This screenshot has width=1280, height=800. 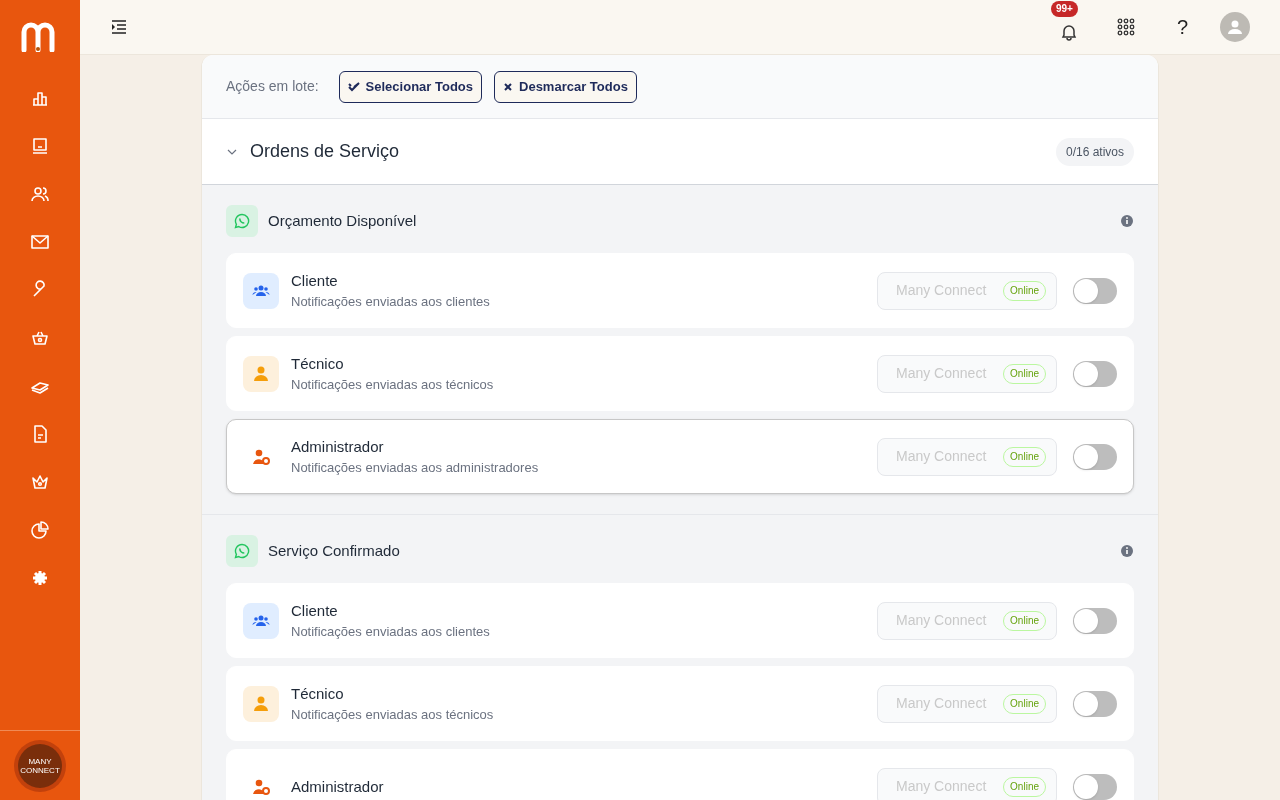 What do you see at coordinates (1068, 32) in the screenshot?
I see `notification-bell-icon` at bounding box center [1068, 32].